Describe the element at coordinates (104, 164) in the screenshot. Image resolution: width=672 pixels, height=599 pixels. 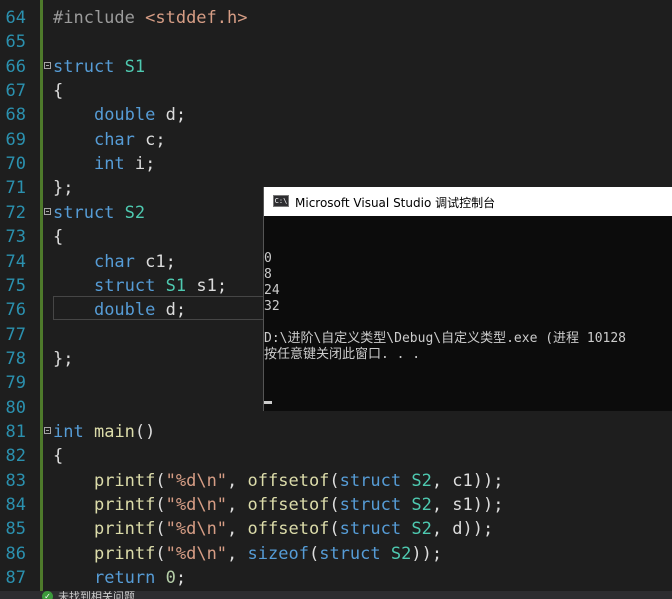
I see `code-text: int i;` at that location.